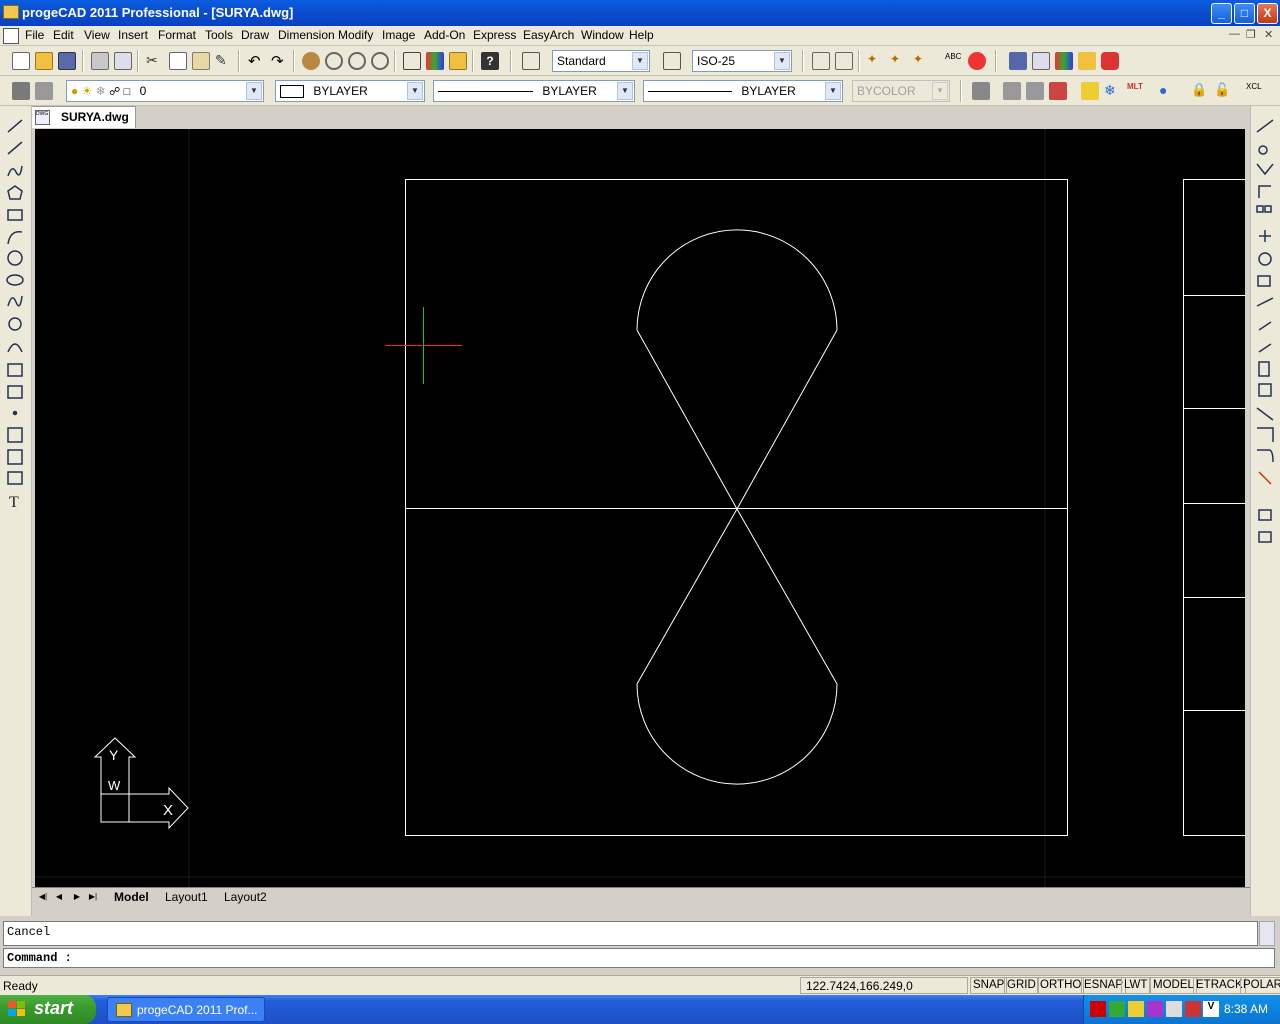 The height and width of the screenshot is (1024, 1280). I want to click on multi-layer-icon: MLT, so click(1136, 91).